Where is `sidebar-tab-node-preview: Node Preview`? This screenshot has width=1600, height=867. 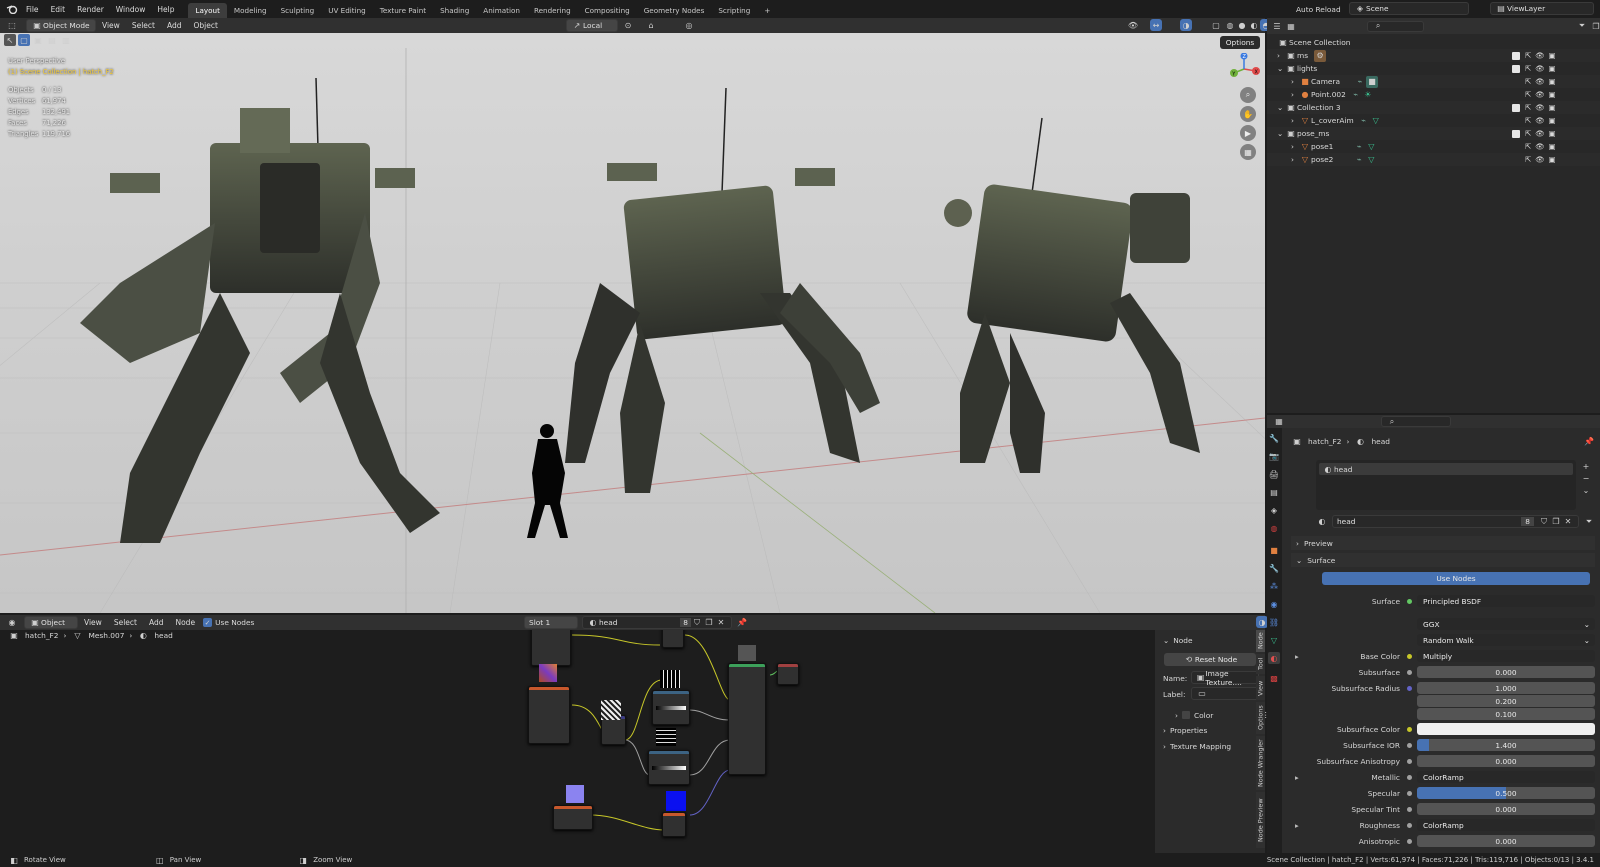 sidebar-tab-node-preview: Node Preview is located at coordinates (1260, 820).